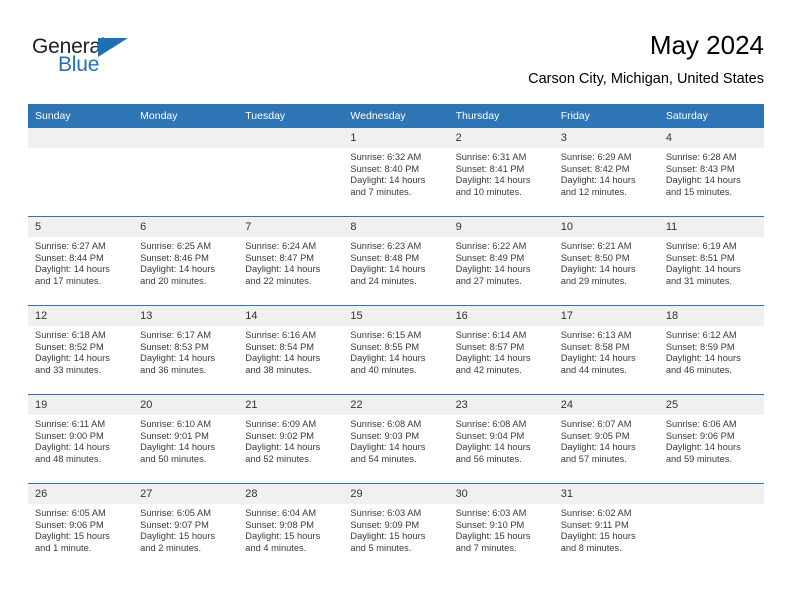 Image resolution: width=792 pixels, height=612 pixels. Describe the element at coordinates (92, 60) in the screenshot. I see `brand-logo: General Blue` at that location.